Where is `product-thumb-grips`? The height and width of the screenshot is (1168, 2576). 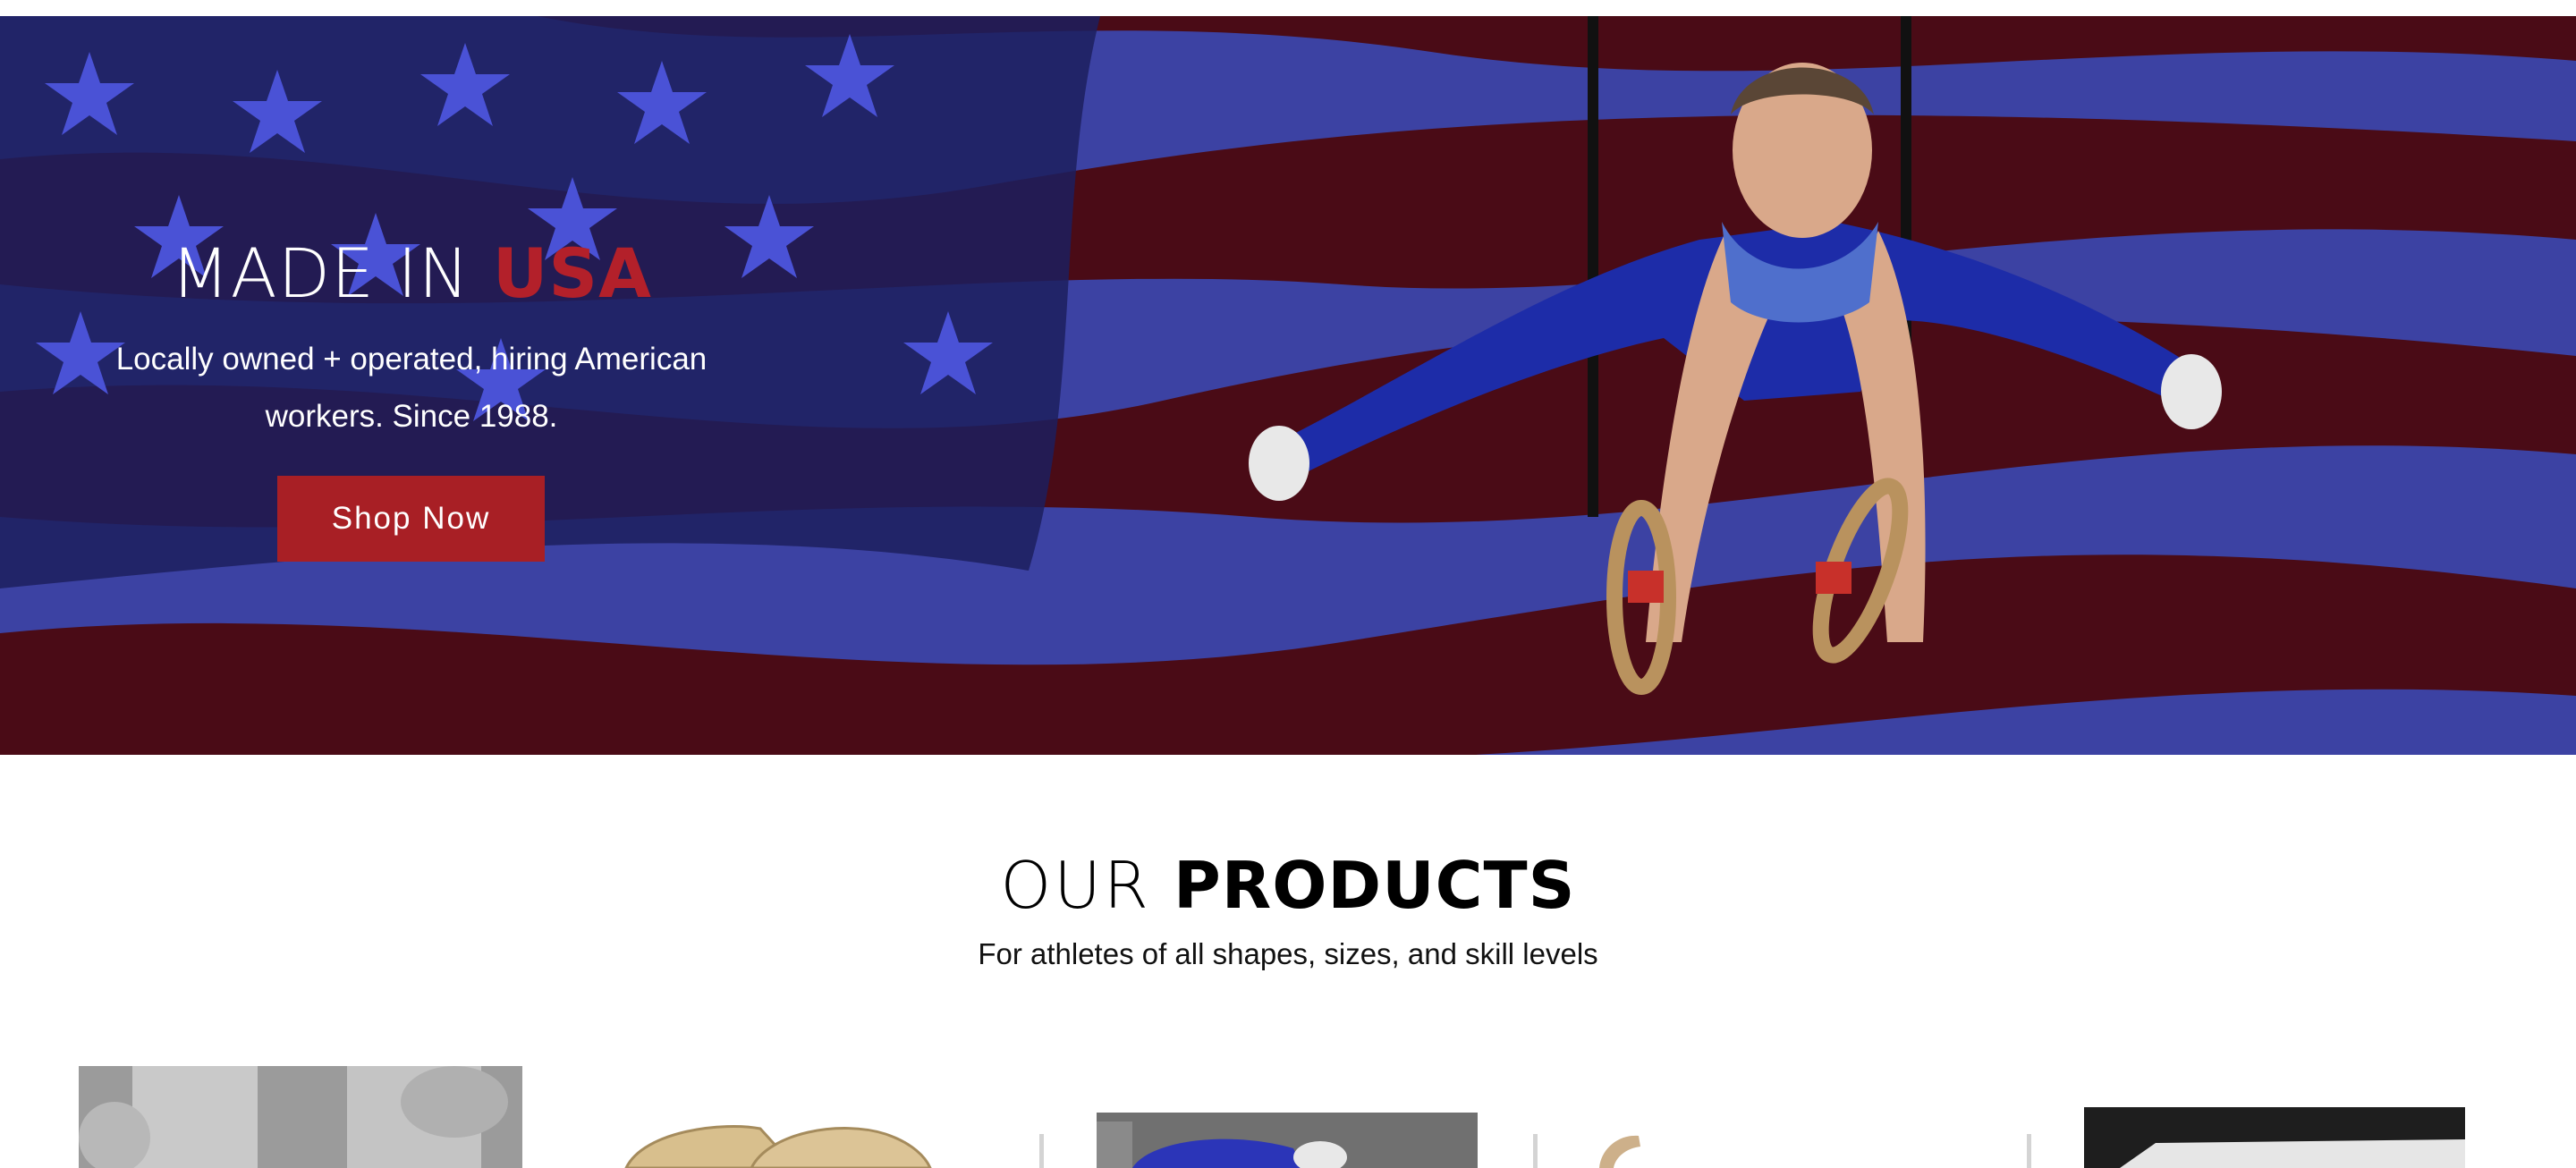 product-thumb-grips is located at coordinates (778, 1140).